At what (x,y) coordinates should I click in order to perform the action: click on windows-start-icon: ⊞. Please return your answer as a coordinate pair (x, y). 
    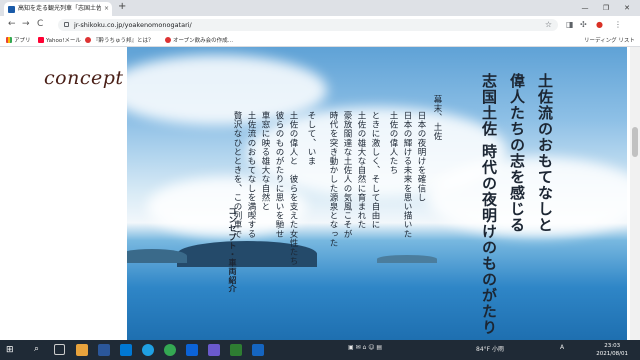
    Looking at the image, I should click on (10, 350).